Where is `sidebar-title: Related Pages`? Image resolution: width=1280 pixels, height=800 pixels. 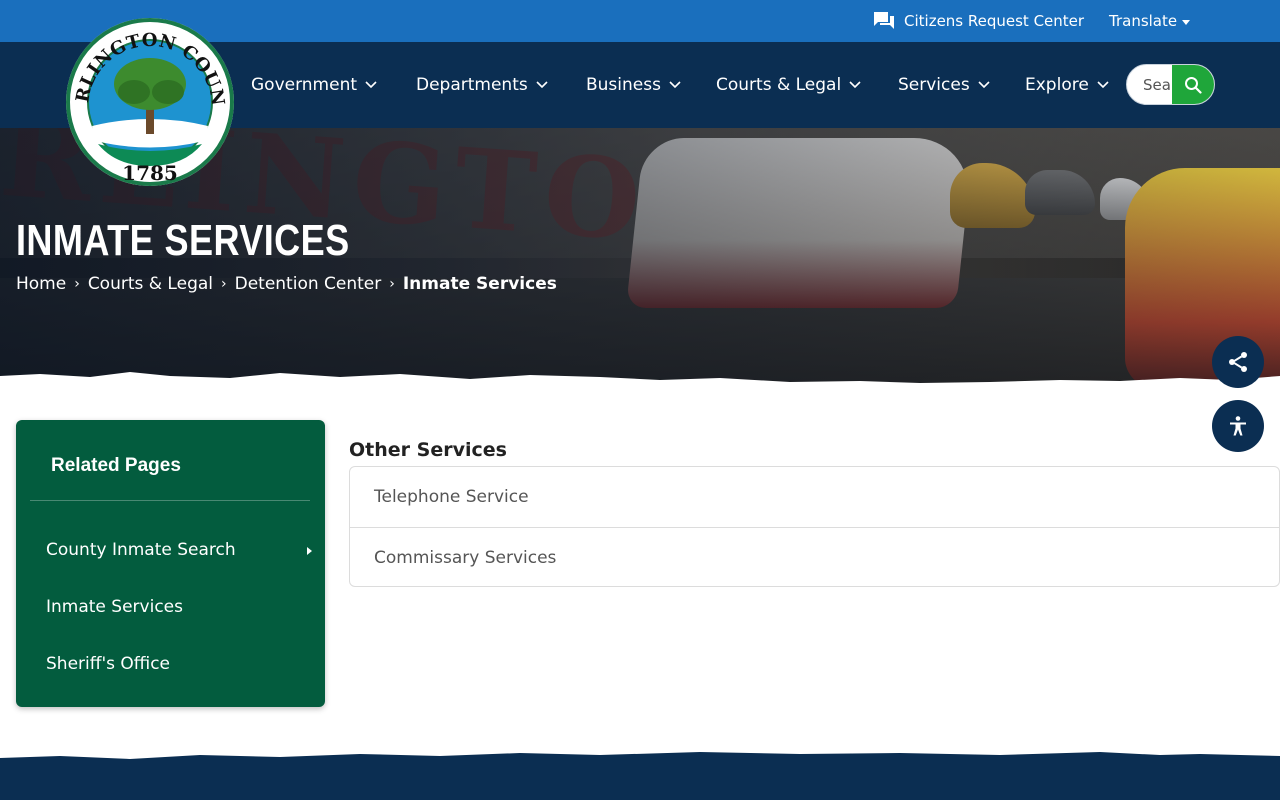
sidebar-title: Related Pages is located at coordinates (116, 465).